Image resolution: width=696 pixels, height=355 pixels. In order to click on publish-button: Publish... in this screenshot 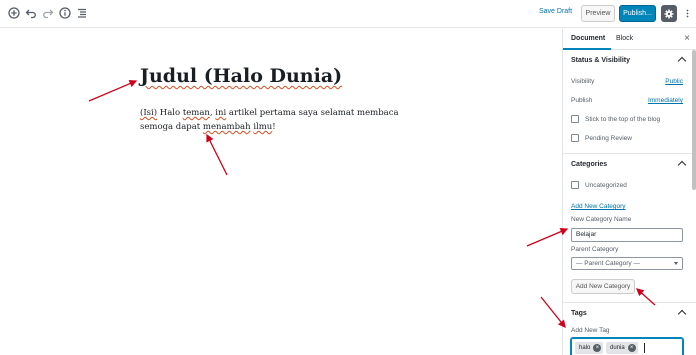, I will do `click(637, 13)`.